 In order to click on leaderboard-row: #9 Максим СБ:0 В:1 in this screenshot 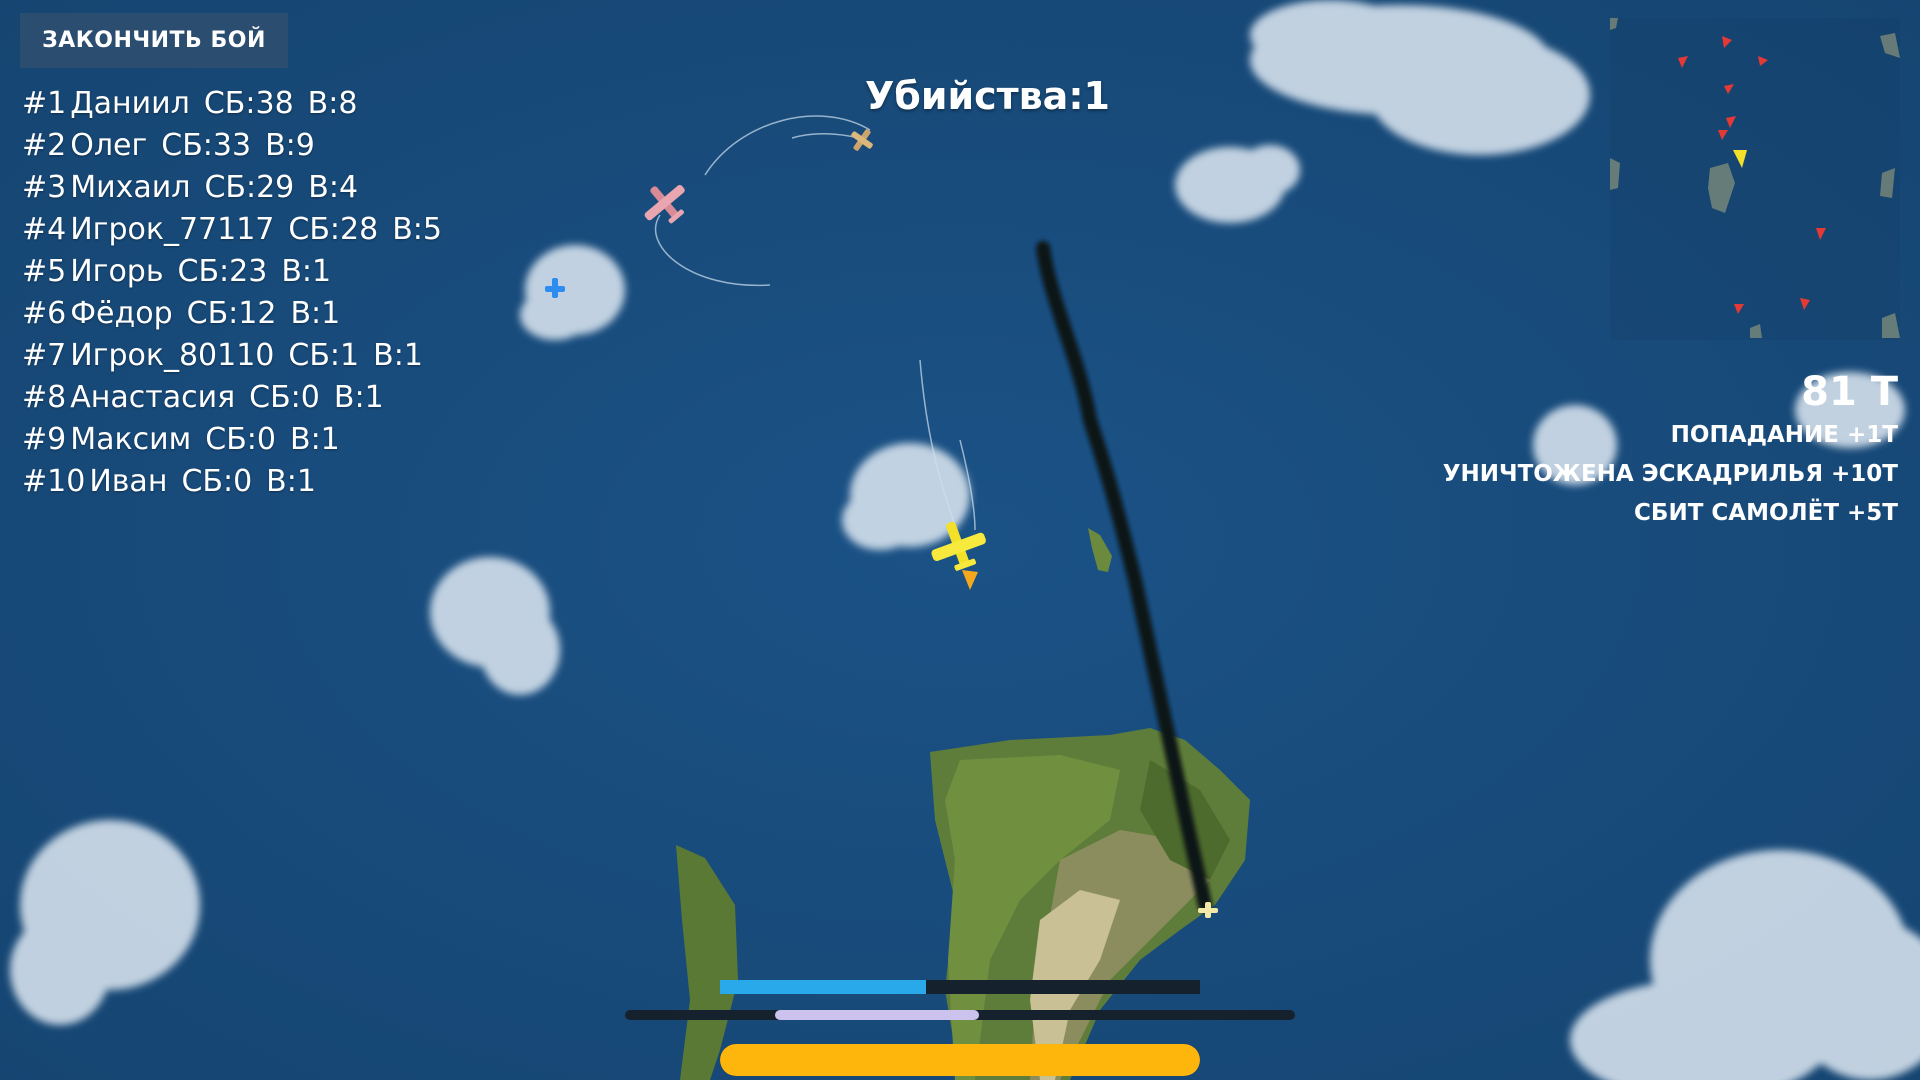, I will do `click(232, 440)`.